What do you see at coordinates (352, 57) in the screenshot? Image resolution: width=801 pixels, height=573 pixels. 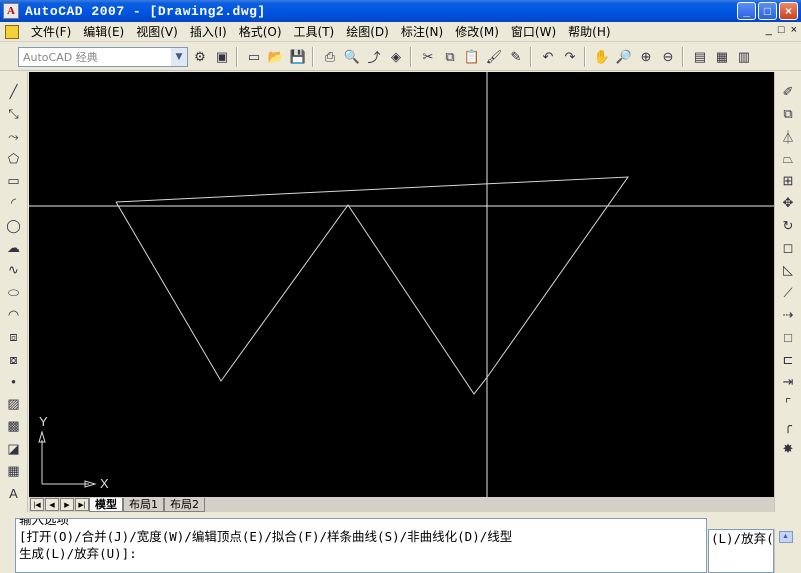 I see `plot-preview-icon: 🔍` at bounding box center [352, 57].